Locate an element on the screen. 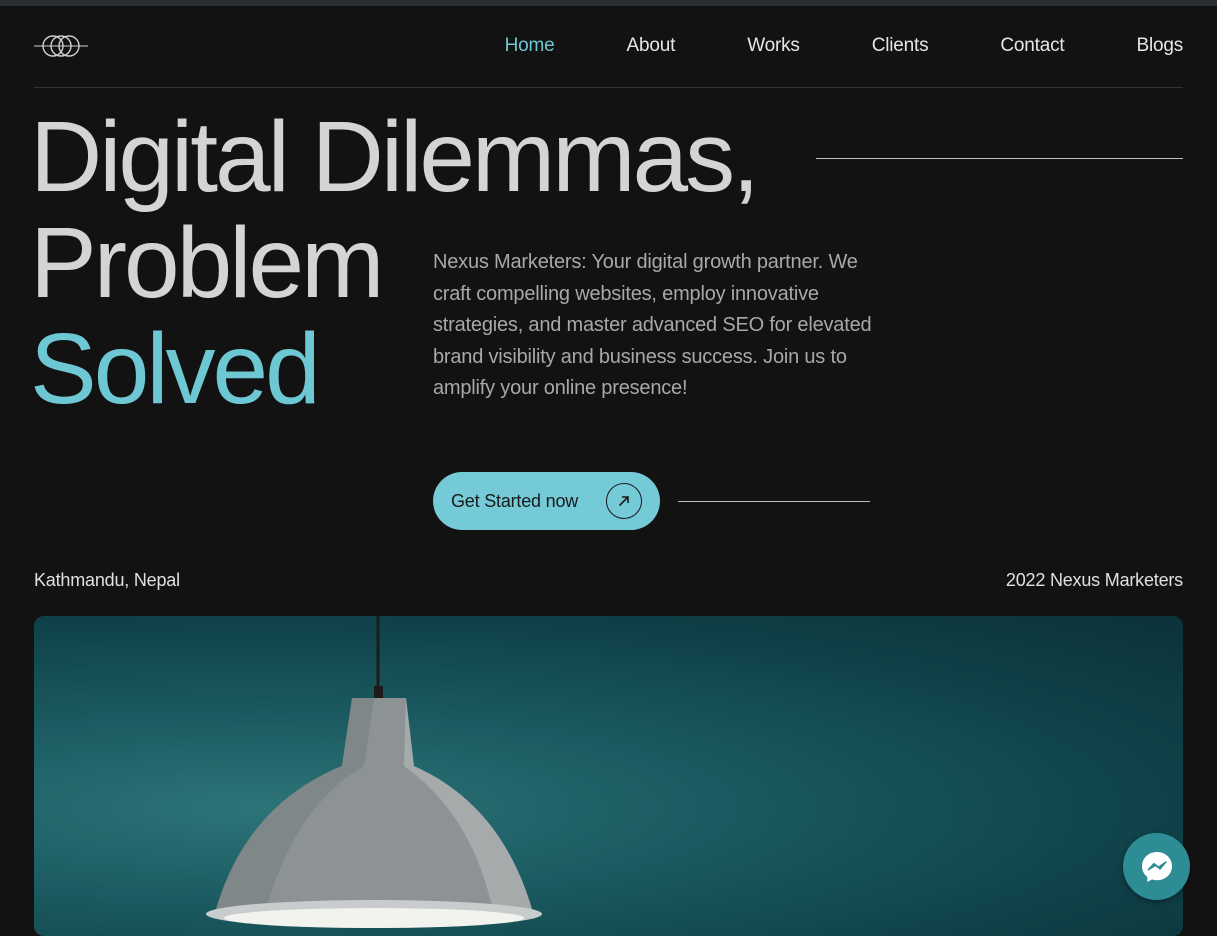 This screenshot has height=936, width=1217. hero-decorative-line is located at coordinates (999, 158).